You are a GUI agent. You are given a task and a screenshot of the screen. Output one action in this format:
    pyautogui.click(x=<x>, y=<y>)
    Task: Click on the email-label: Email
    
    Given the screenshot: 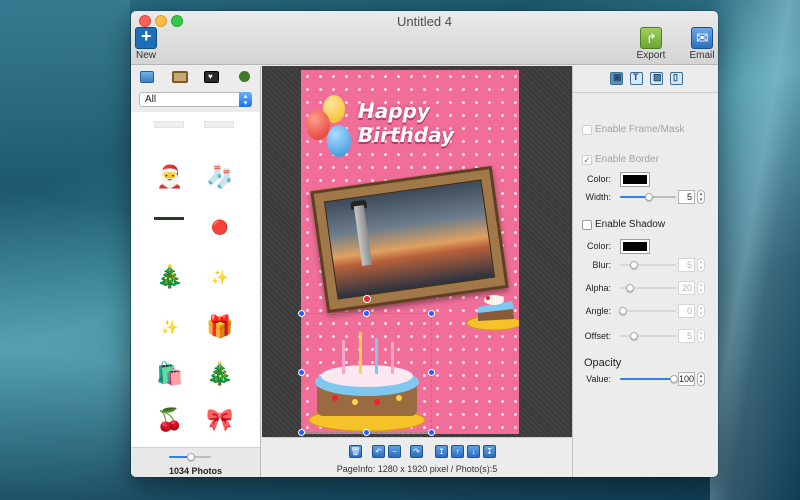 What is the action you would take?
    pyautogui.click(x=702, y=55)
    